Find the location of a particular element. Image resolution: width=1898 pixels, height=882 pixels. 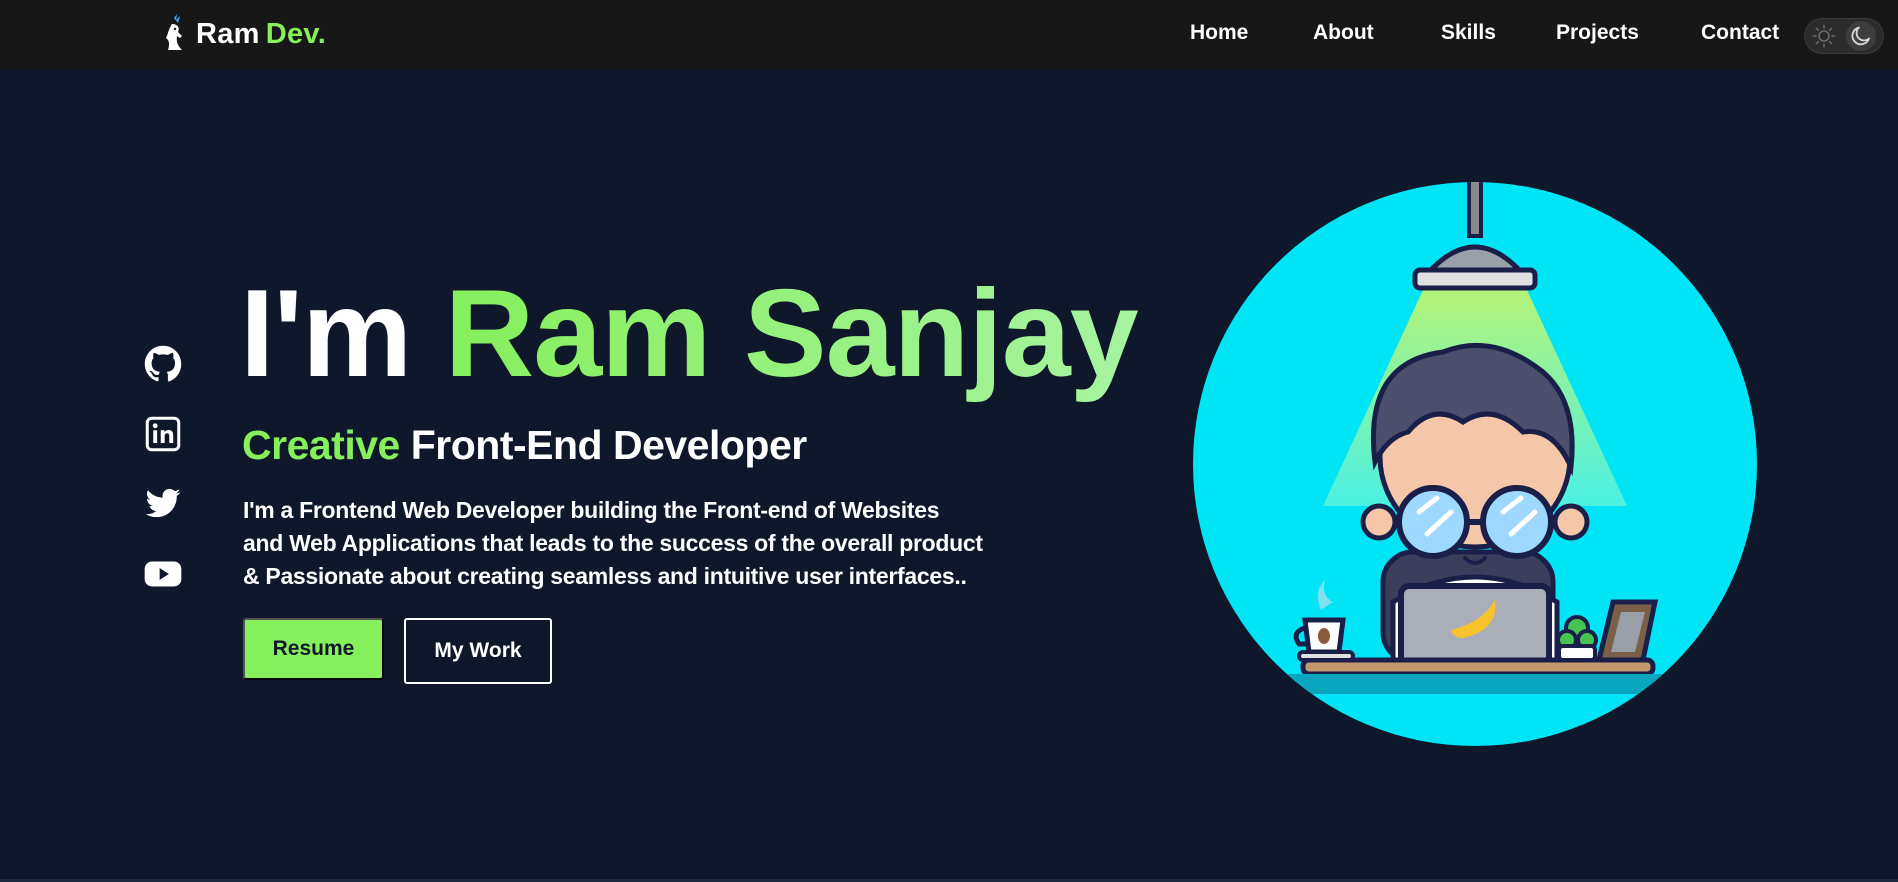

hero-subtitle: Creative Front-End Developer is located at coordinates (524, 445).